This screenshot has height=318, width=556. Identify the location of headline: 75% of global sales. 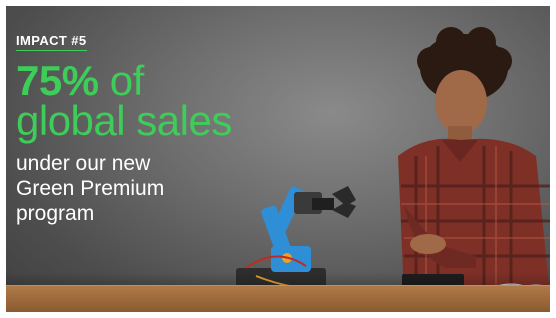
(156, 102).